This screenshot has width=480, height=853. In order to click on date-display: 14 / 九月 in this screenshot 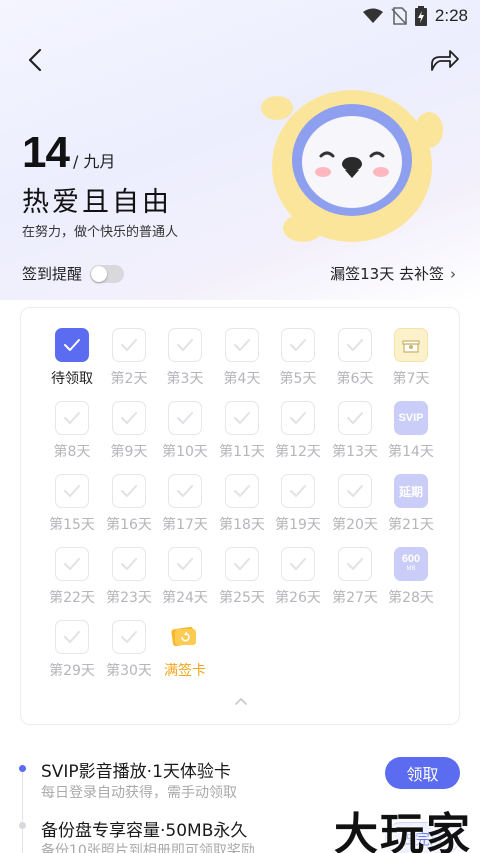, I will do `click(68, 153)`.